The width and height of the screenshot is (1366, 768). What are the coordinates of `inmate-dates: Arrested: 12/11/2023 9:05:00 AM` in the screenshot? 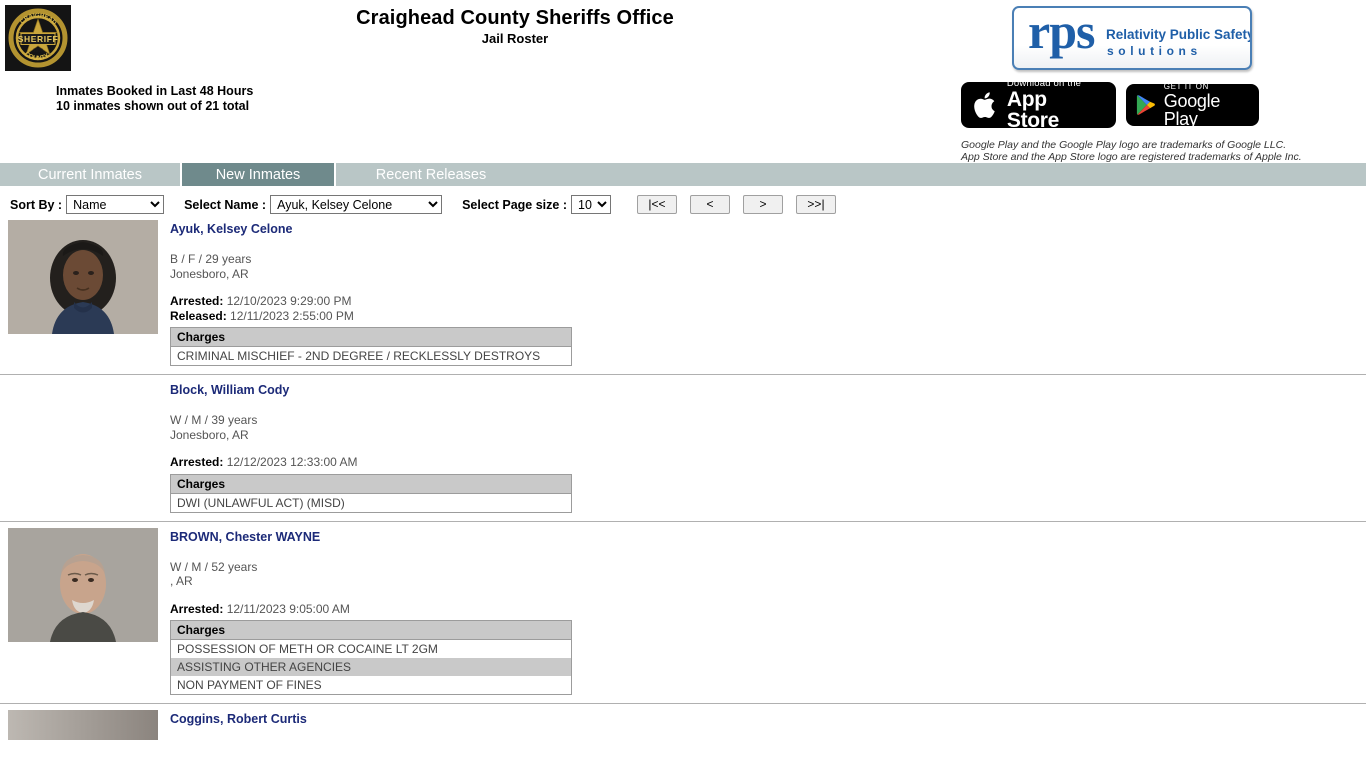 It's located at (768, 609).